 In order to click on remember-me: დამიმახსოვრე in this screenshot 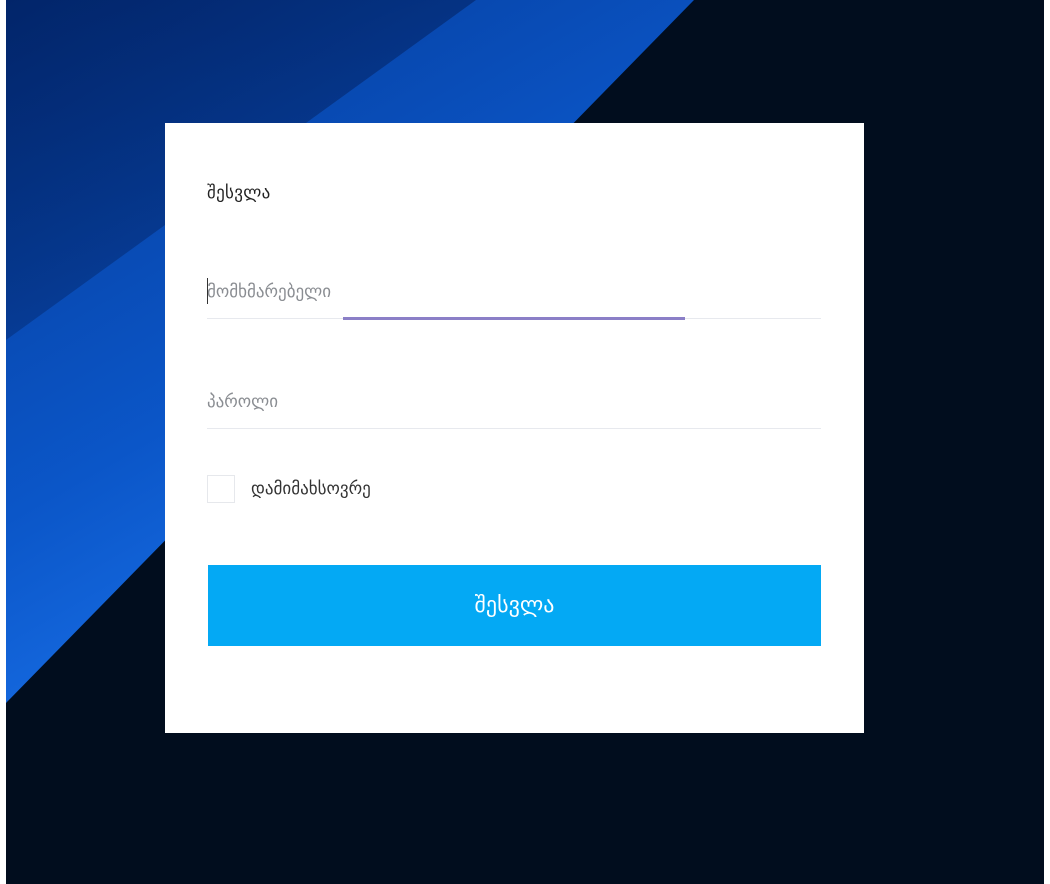, I will do `click(289, 489)`.